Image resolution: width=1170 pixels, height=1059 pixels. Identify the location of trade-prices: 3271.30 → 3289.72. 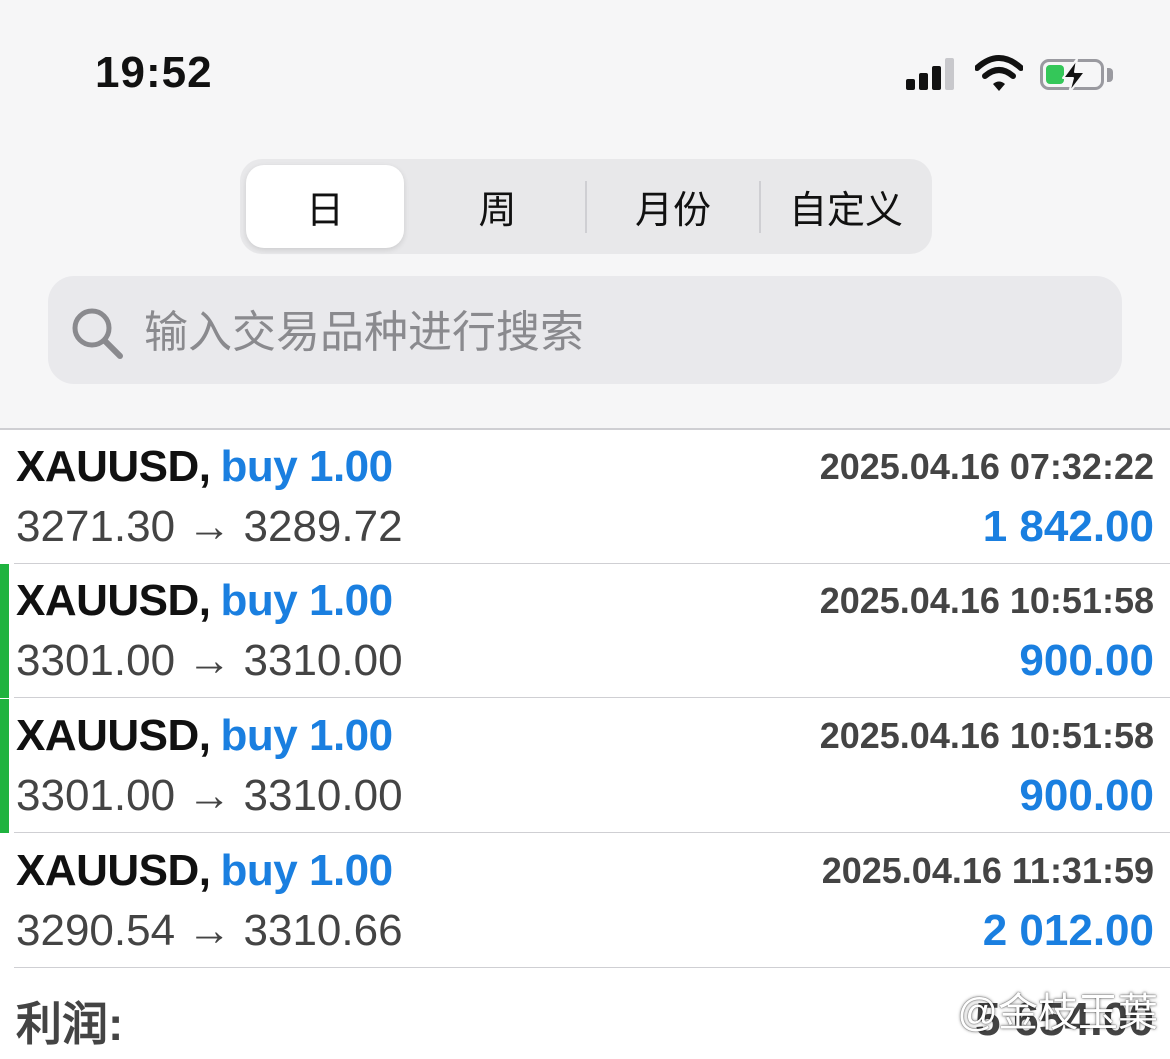
(209, 526).